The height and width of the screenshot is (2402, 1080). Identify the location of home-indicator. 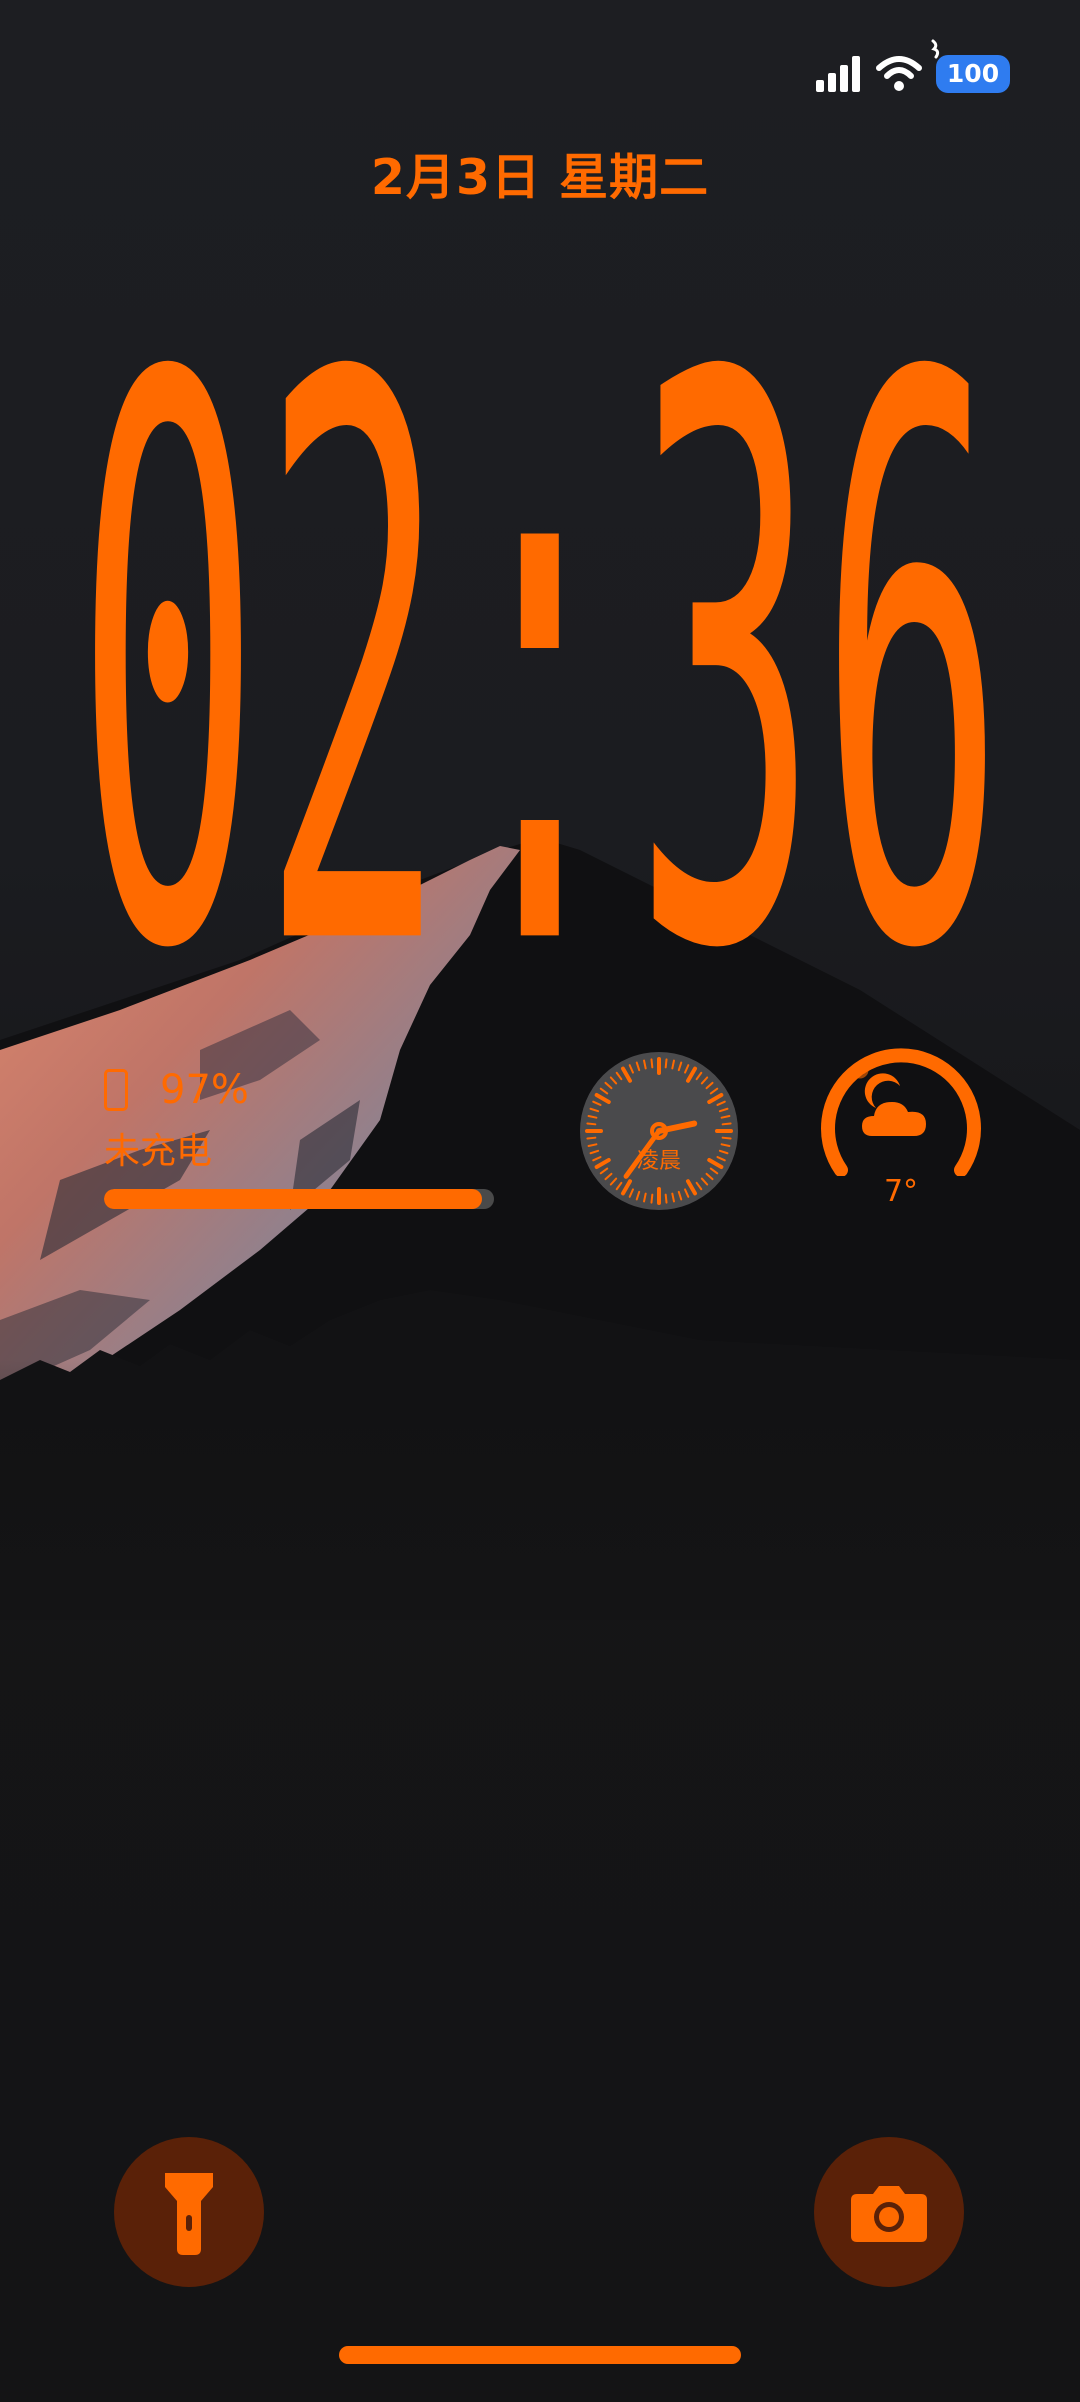
(540, 2355).